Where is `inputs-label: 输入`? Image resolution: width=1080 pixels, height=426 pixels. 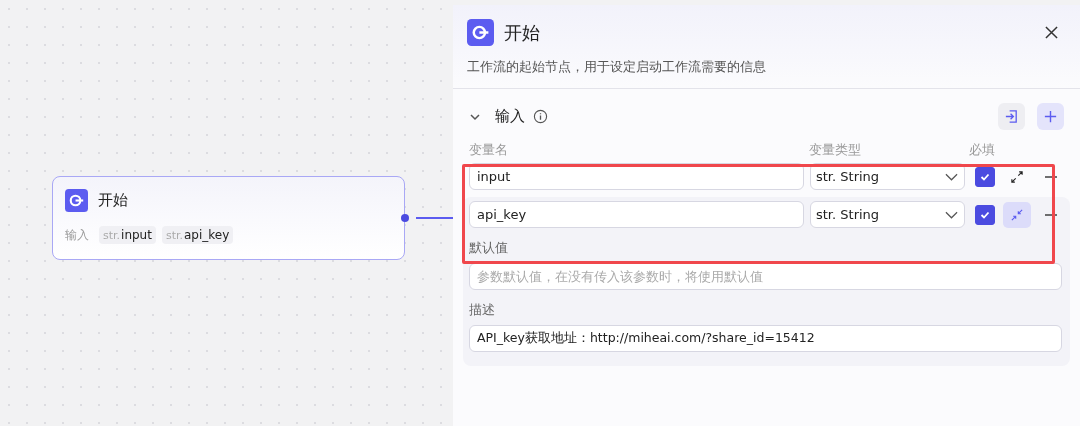 inputs-label: 输入 is located at coordinates (77, 235).